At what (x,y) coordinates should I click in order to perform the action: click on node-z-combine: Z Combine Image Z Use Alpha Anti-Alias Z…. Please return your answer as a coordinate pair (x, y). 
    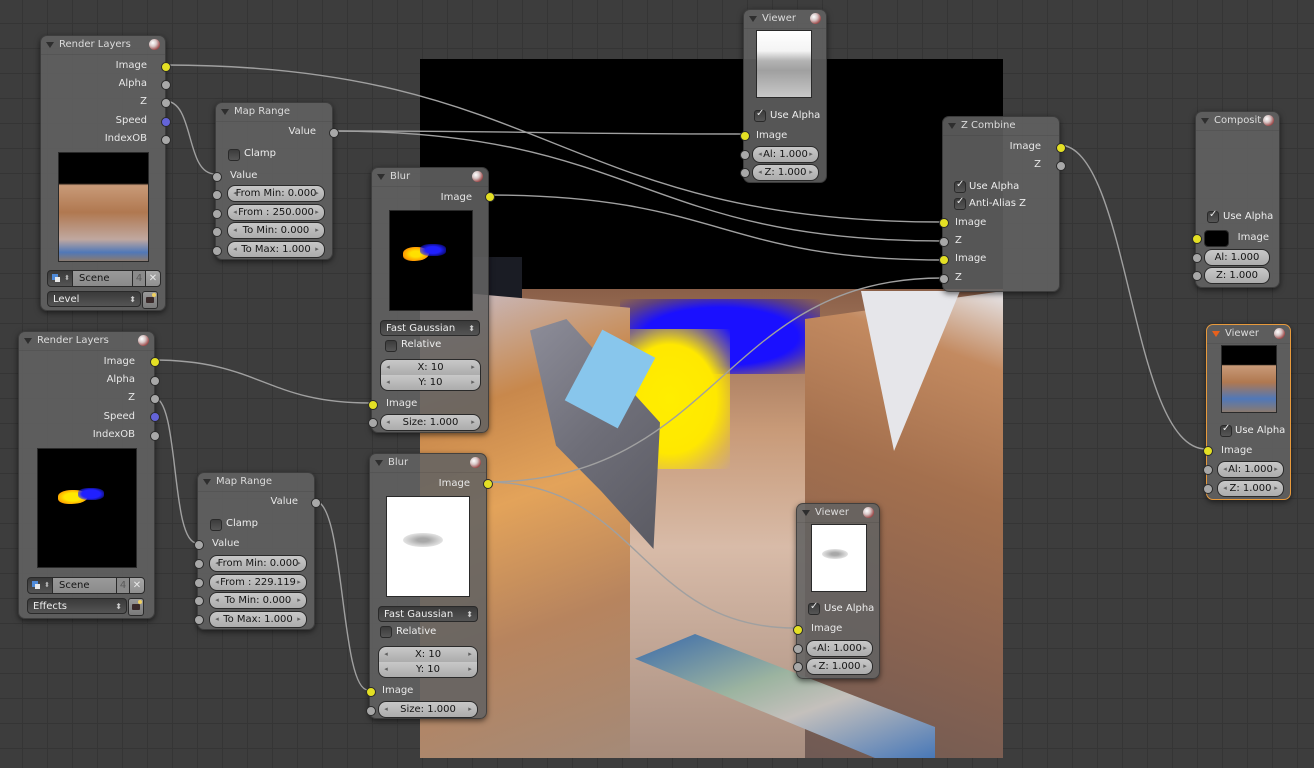
    Looking at the image, I should click on (1002, 204).